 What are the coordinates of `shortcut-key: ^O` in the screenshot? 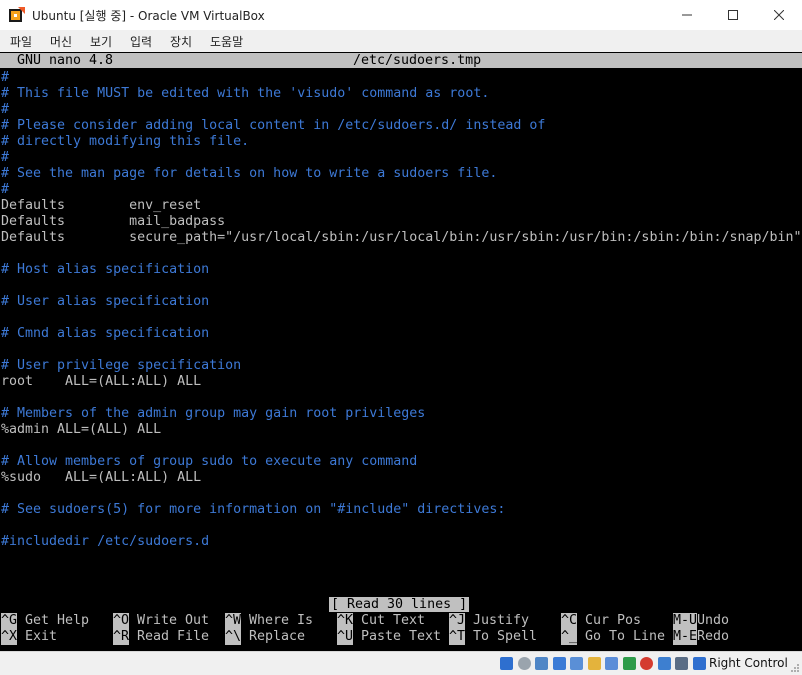 It's located at (121, 621).